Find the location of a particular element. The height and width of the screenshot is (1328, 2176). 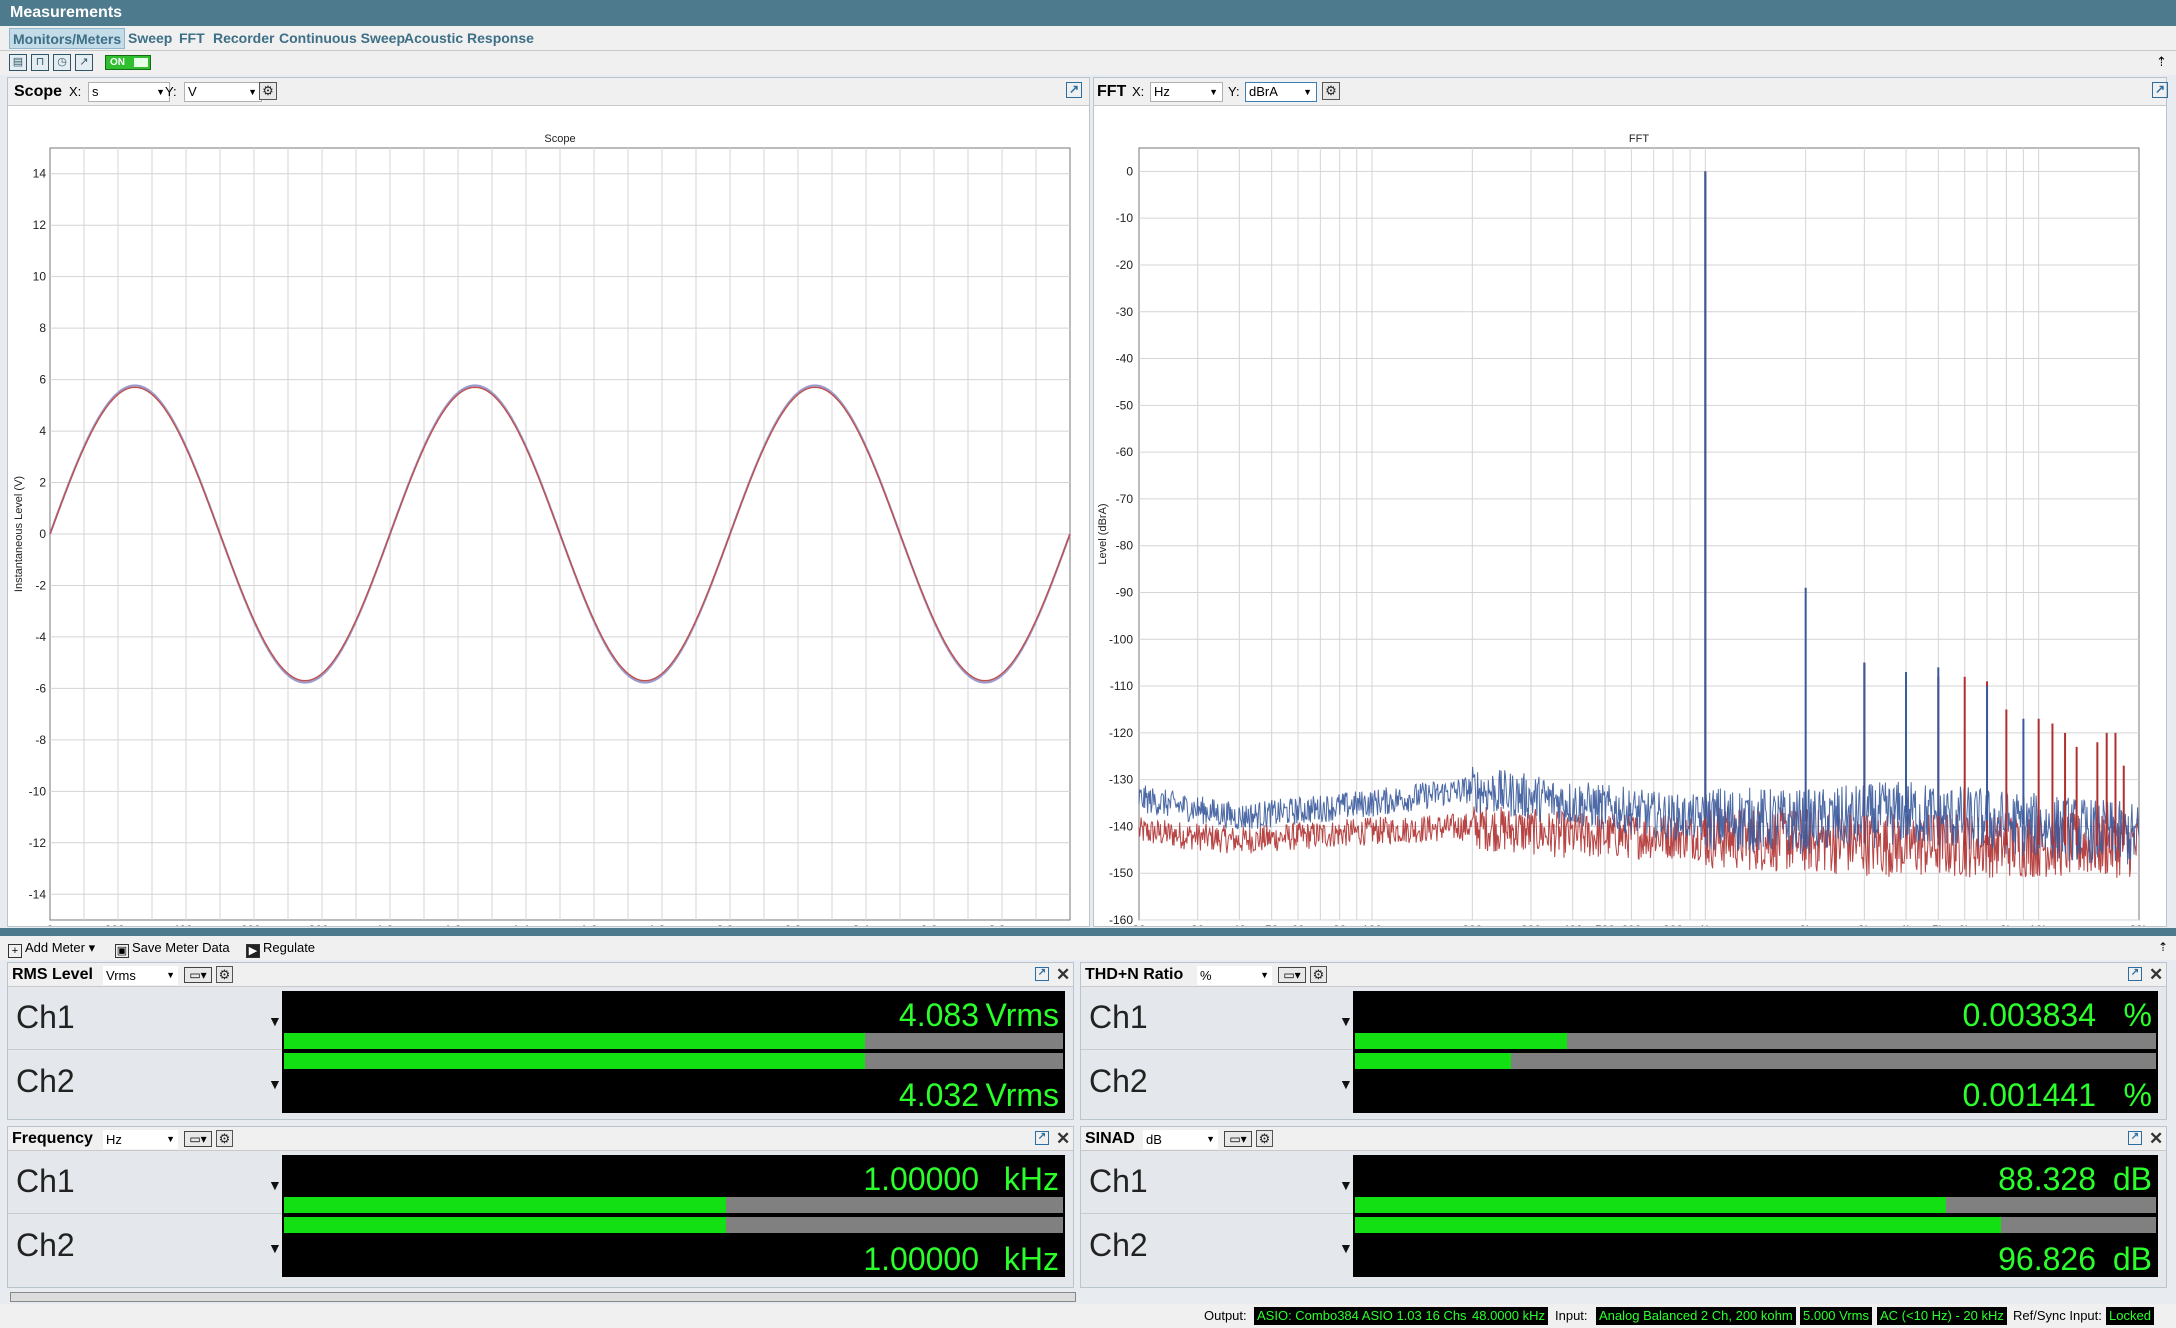

save-meter-data-button: ▣ Save Meter Data is located at coordinates (172, 948).